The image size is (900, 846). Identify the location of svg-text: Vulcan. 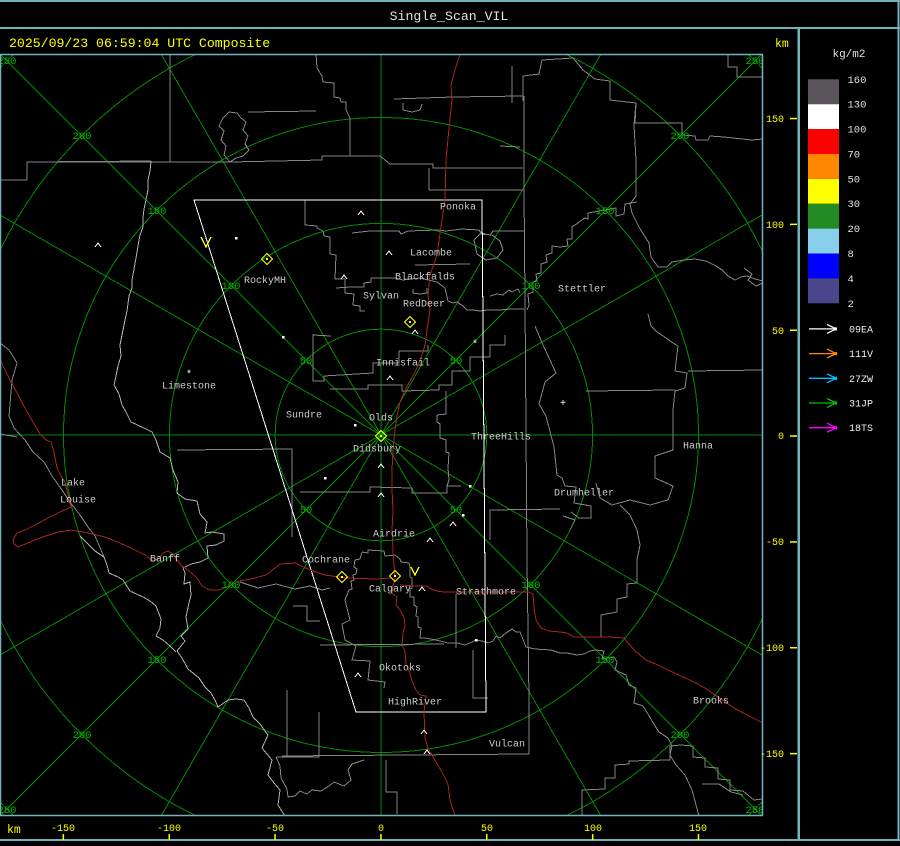
(507, 745).